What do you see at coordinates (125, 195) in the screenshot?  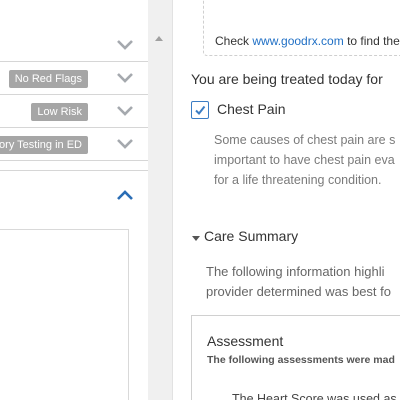 I see `chevron-up-icon` at bounding box center [125, 195].